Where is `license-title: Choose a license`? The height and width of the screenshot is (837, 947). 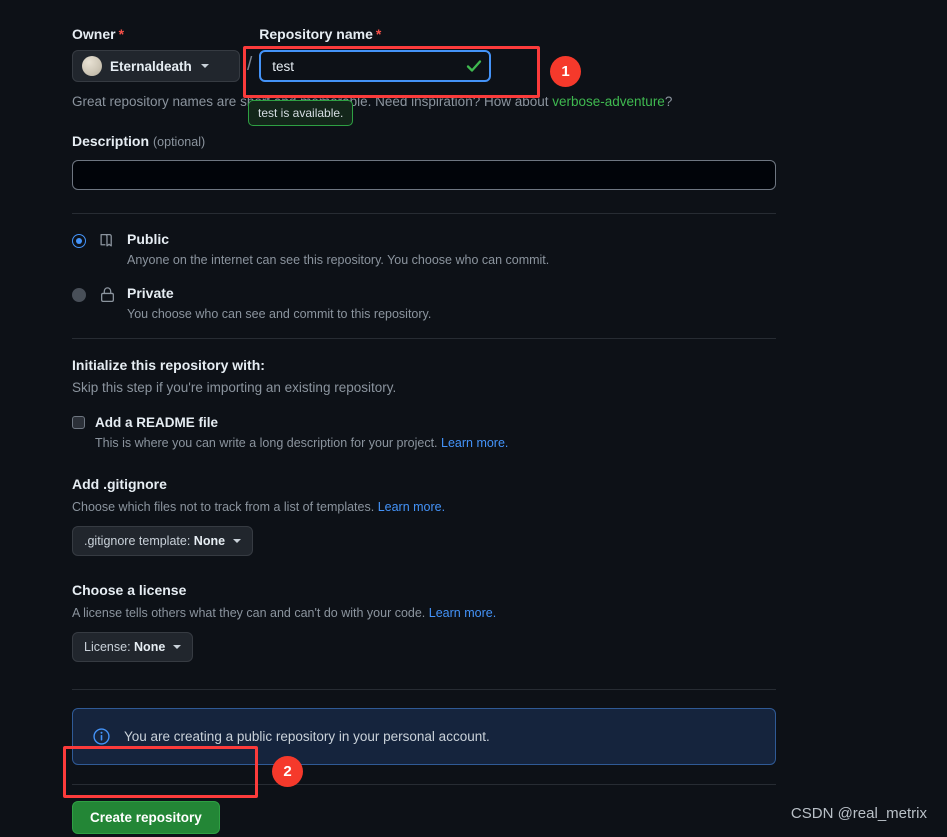 license-title: Choose a license is located at coordinates (129, 590).